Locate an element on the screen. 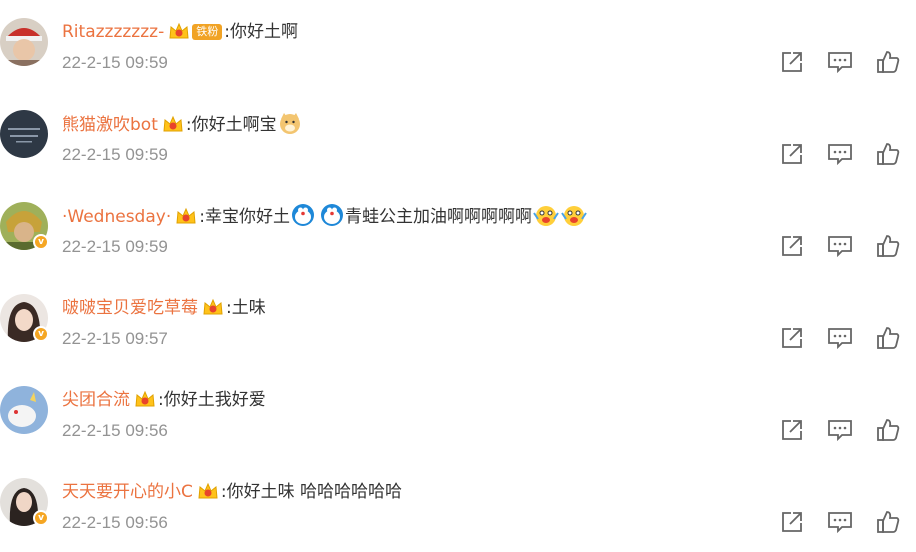 Image resolution: width=916 pixels, height=552 pixels. comment-text: :土味 is located at coordinates (246, 308).